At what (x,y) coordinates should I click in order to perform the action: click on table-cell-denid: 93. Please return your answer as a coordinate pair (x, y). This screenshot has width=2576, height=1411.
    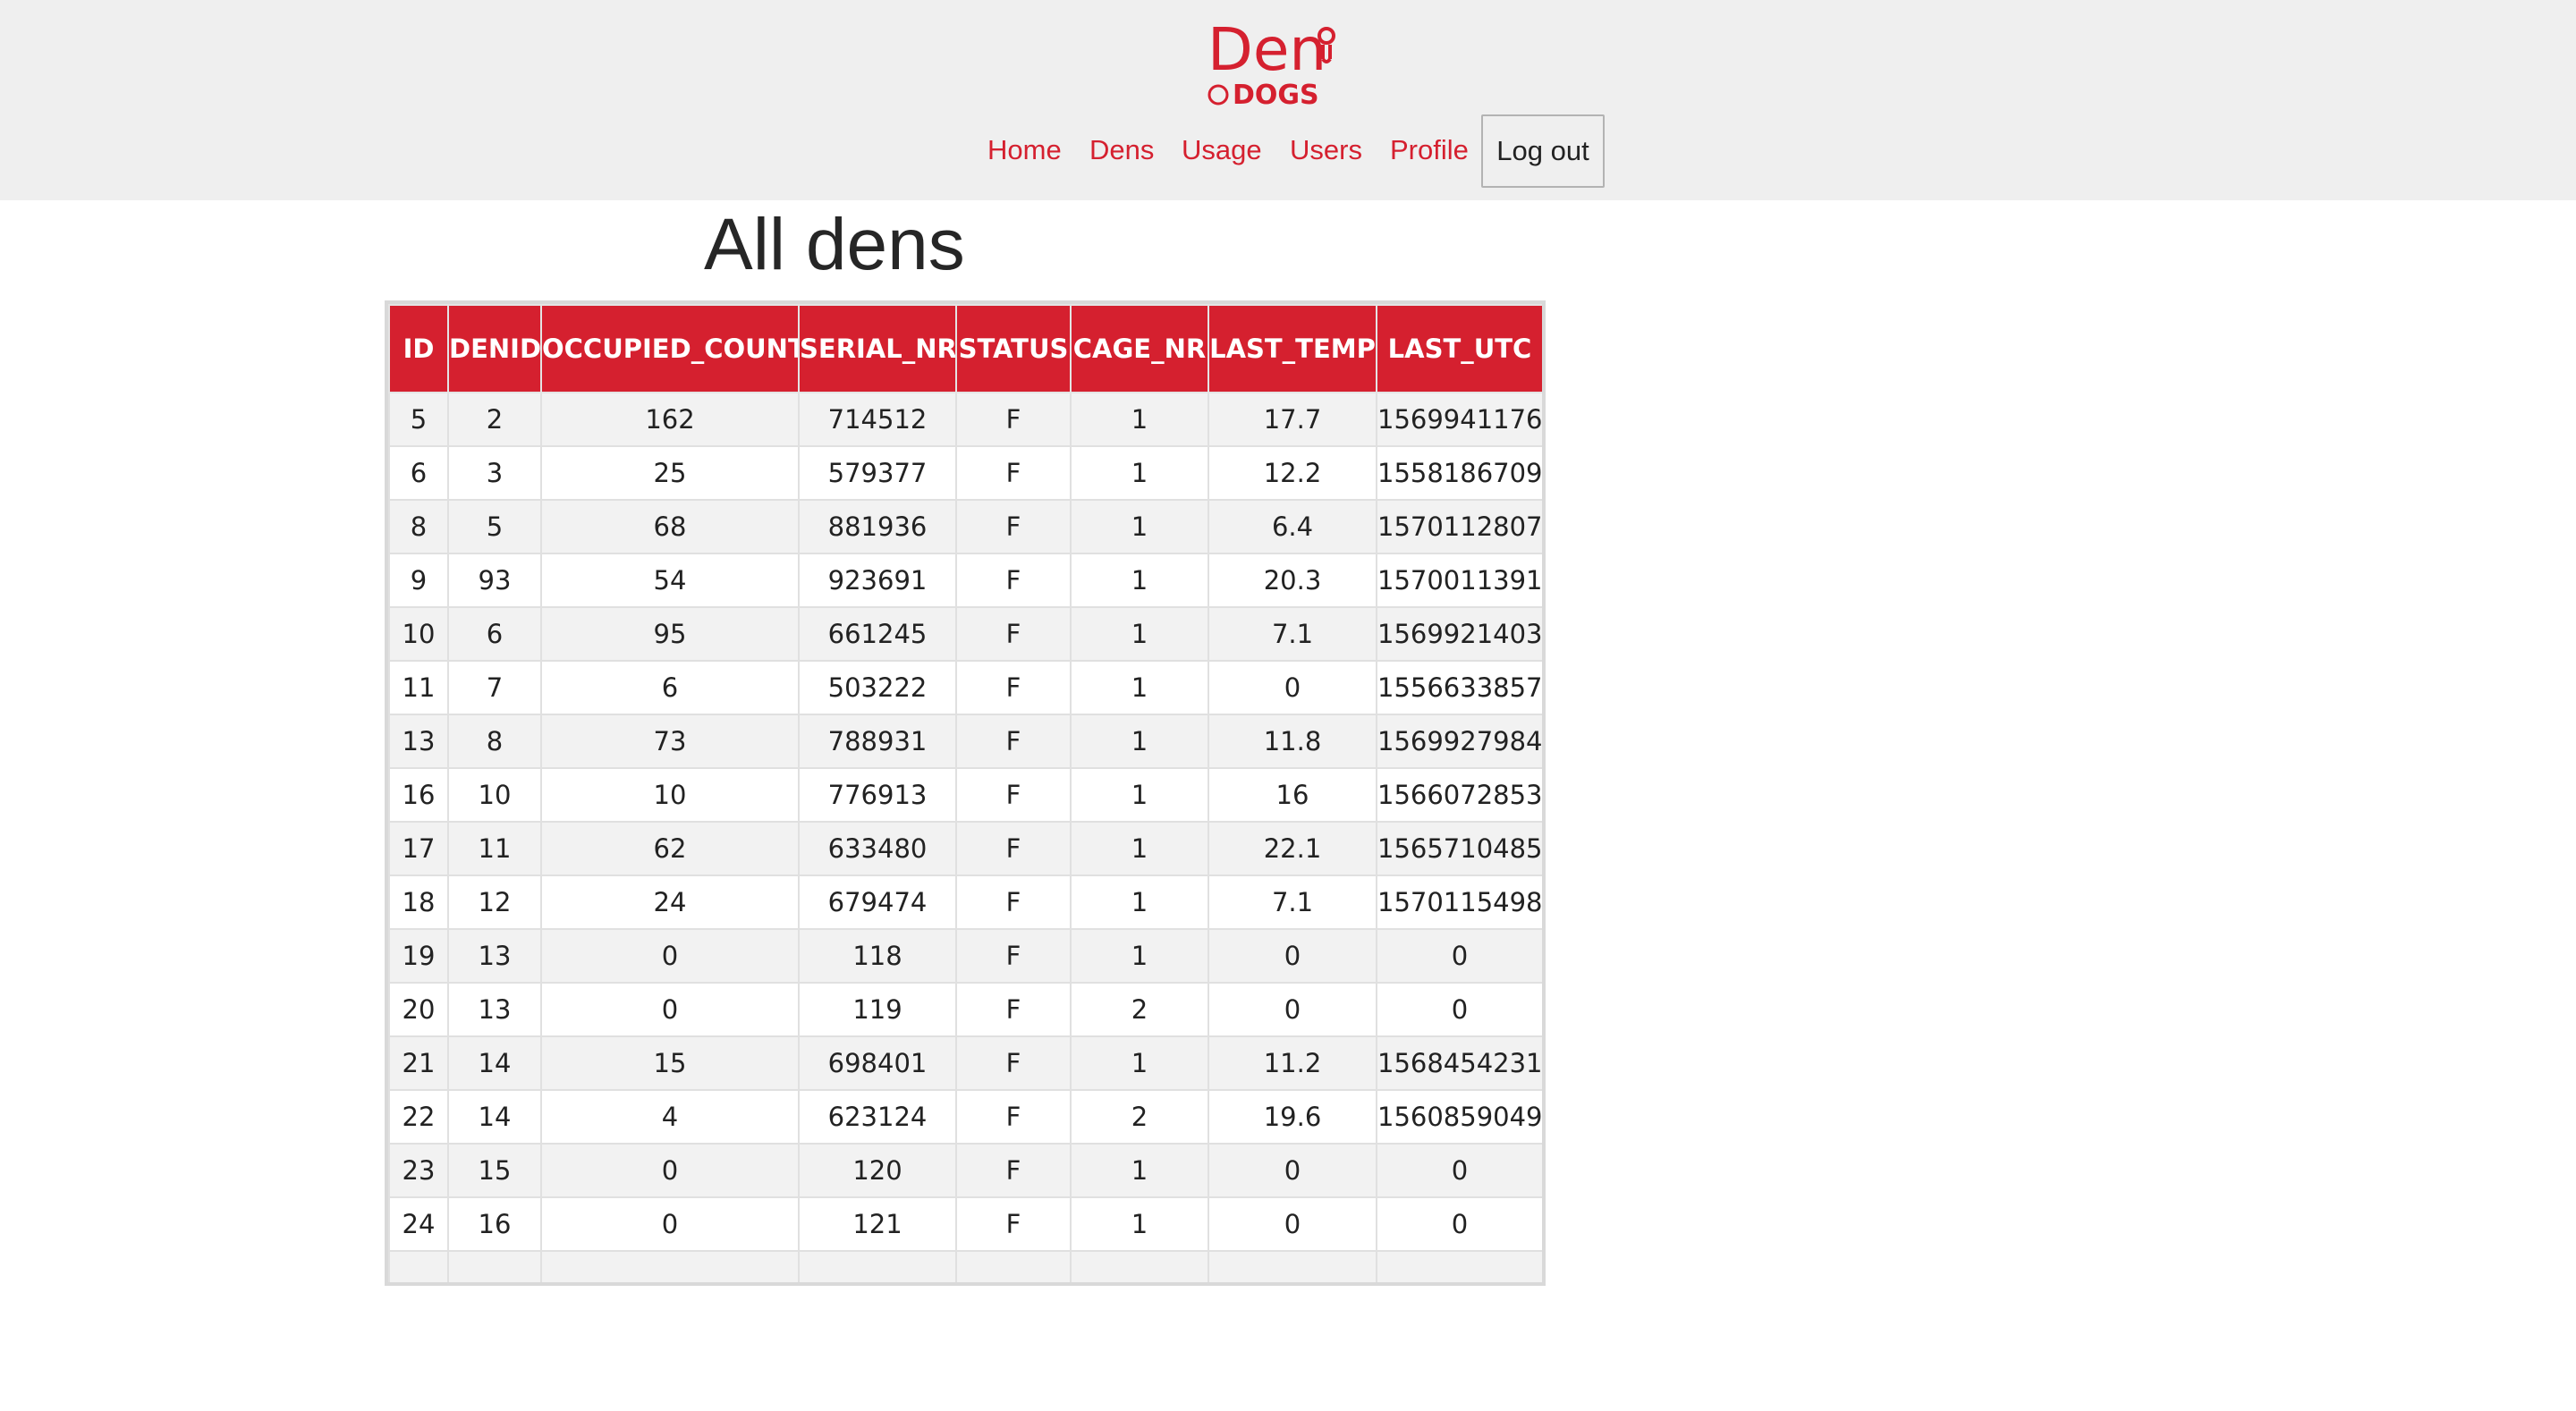
    Looking at the image, I should click on (494, 580).